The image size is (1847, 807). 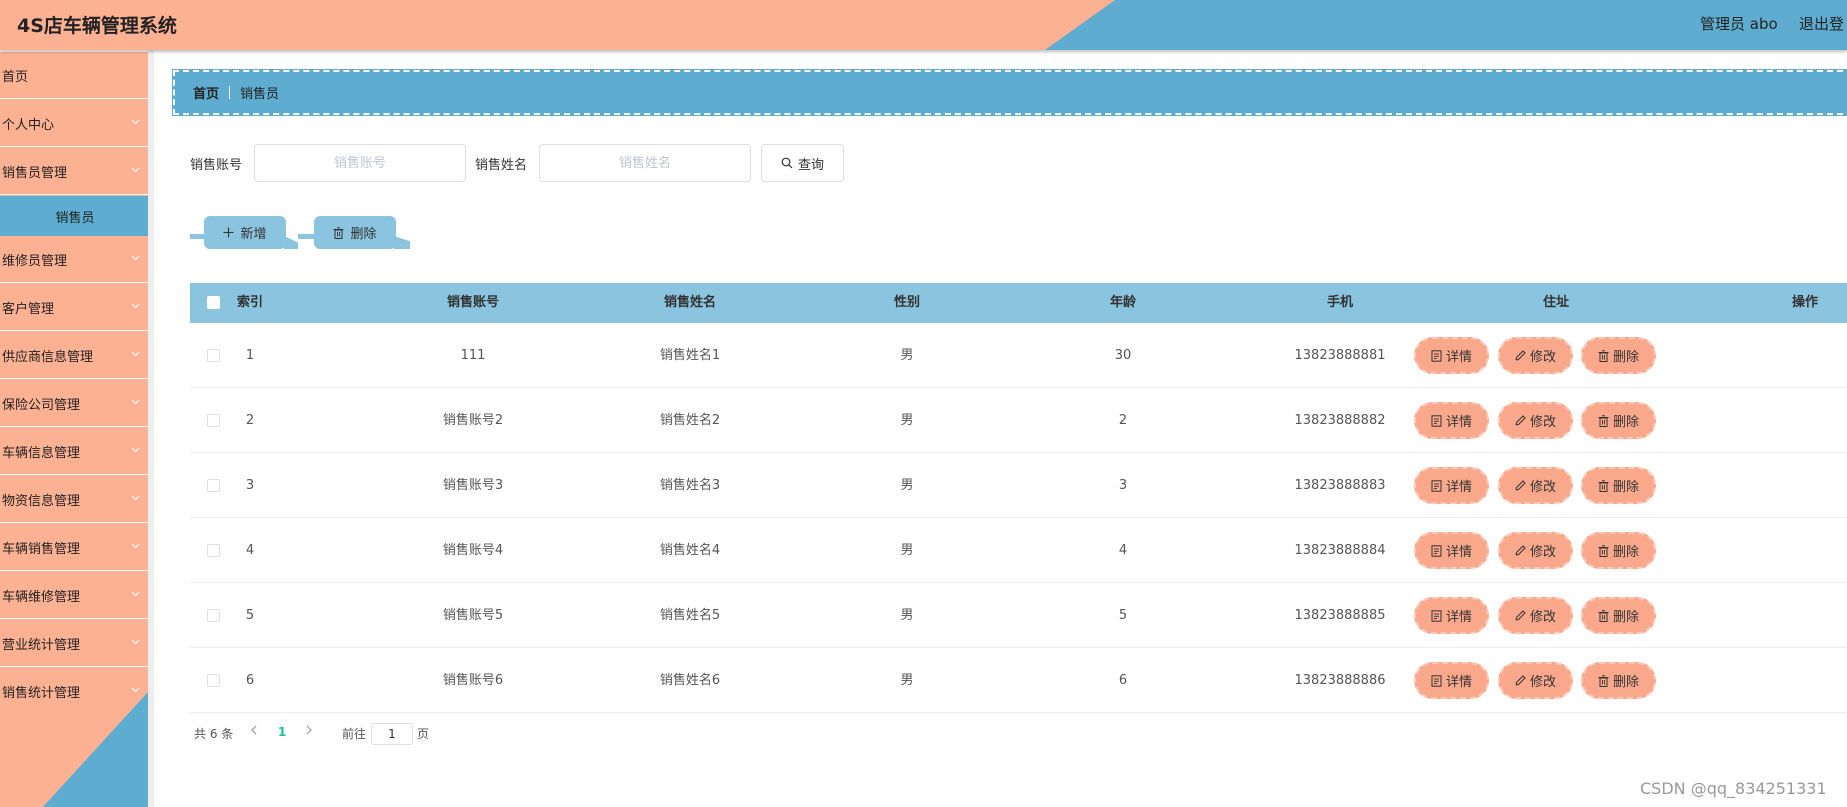 What do you see at coordinates (74, 451) in the screenshot?
I see `sidebar-item-vehicle-info-management: 车辆信息管理` at bounding box center [74, 451].